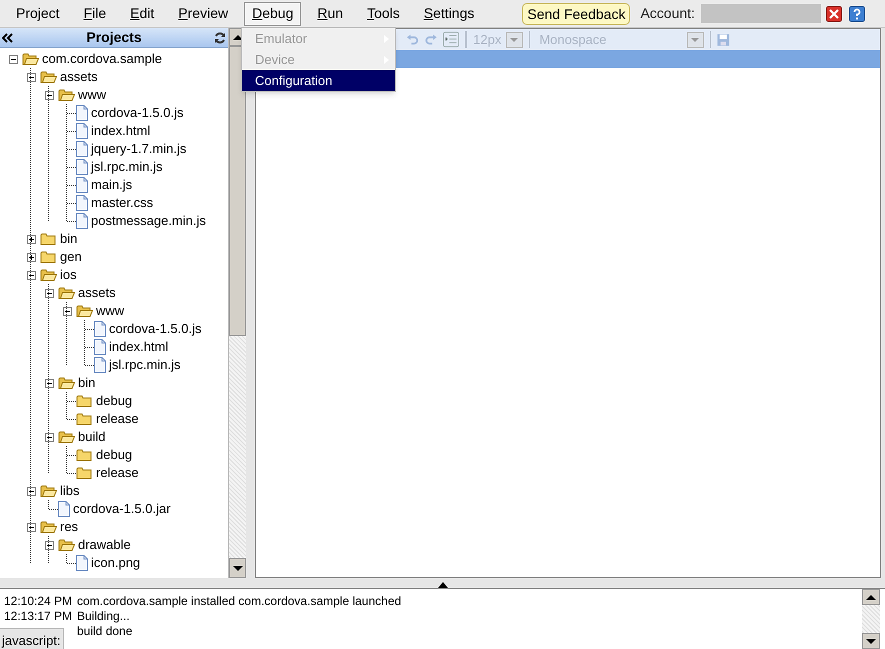 The height and width of the screenshot is (649, 885). I want to click on scrollbar, so click(237, 303).